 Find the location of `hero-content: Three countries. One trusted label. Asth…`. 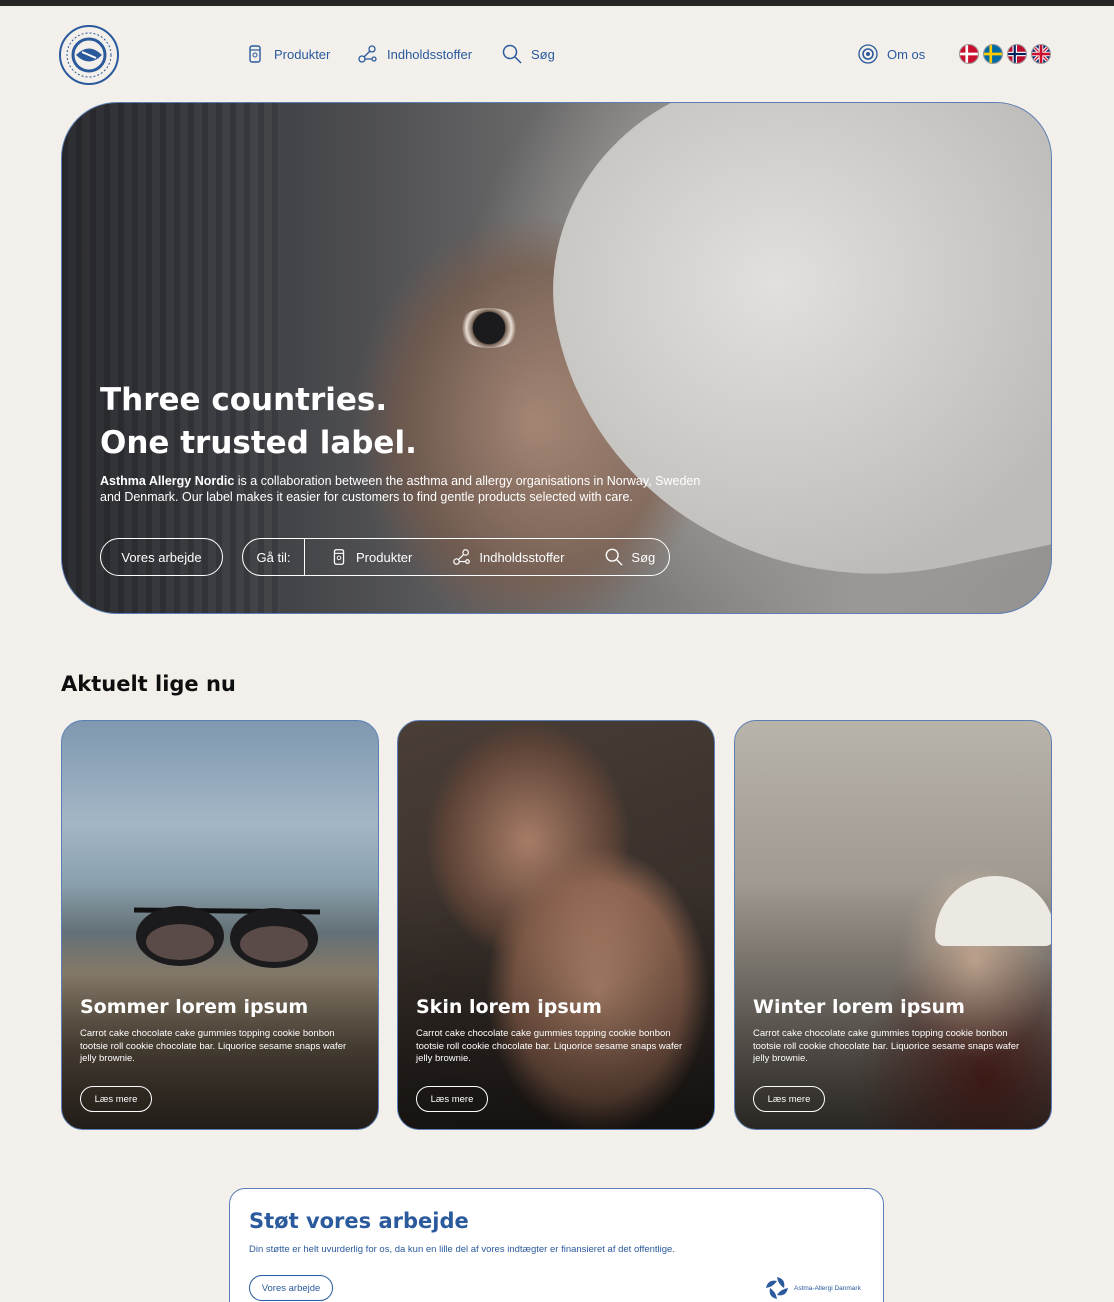

hero-content: Three countries. One trusted label. Asth… is located at coordinates (410, 442).